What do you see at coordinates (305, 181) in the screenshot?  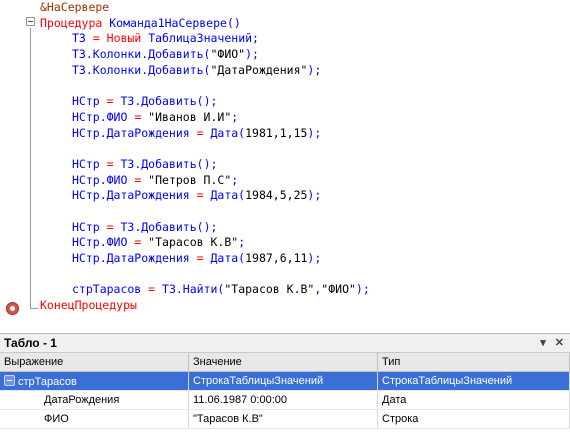 I see `code-line: НСтр.ФИО = "Петров П.С";` at bounding box center [305, 181].